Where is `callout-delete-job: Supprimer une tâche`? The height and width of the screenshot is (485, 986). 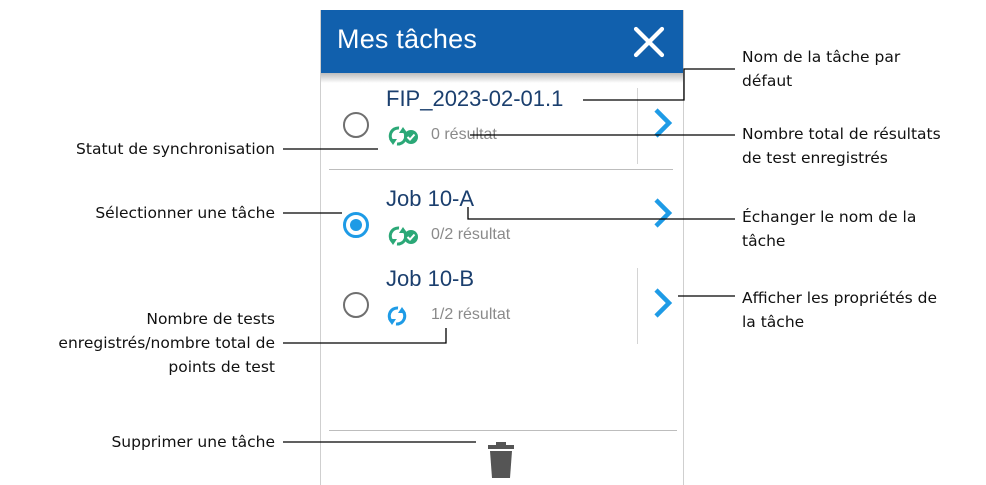 callout-delete-job: Supprimer une tâche is located at coordinates (193, 442).